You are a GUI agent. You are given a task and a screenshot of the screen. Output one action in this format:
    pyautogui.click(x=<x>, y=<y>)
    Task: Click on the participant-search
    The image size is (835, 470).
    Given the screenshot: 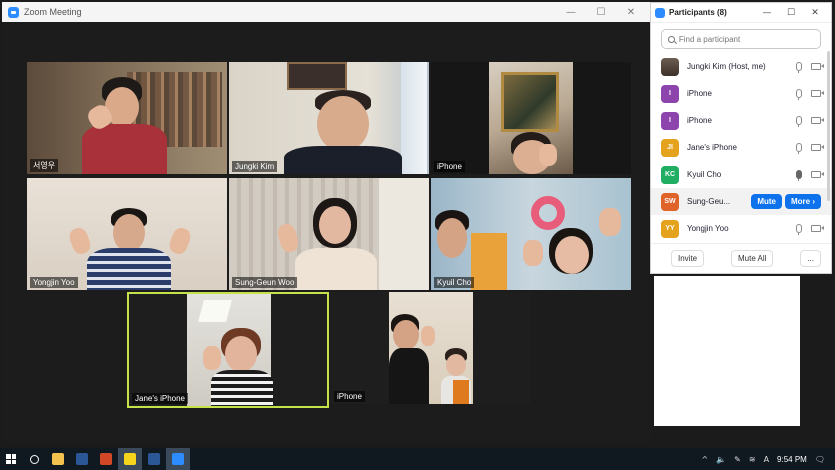 What is the action you would take?
    pyautogui.click(x=741, y=39)
    